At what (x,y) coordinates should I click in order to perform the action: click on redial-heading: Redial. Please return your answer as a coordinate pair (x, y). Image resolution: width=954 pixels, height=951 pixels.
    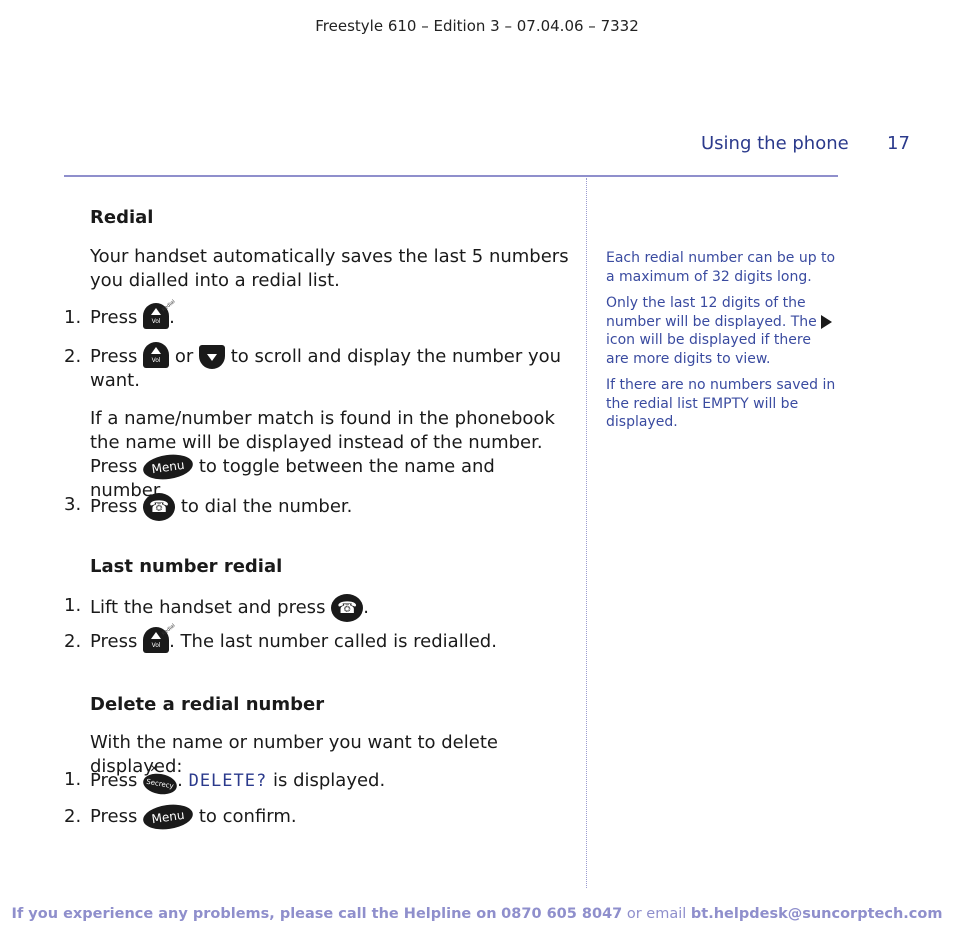
    Looking at the image, I should click on (122, 217).